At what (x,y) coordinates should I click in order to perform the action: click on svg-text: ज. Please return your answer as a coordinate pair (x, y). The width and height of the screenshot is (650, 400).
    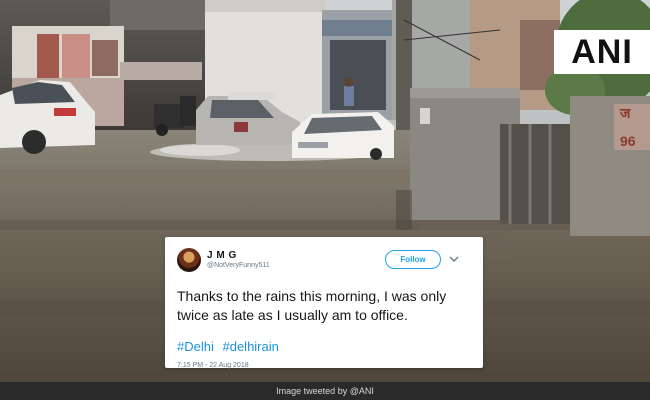
    Looking at the image, I should click on (625, 113).